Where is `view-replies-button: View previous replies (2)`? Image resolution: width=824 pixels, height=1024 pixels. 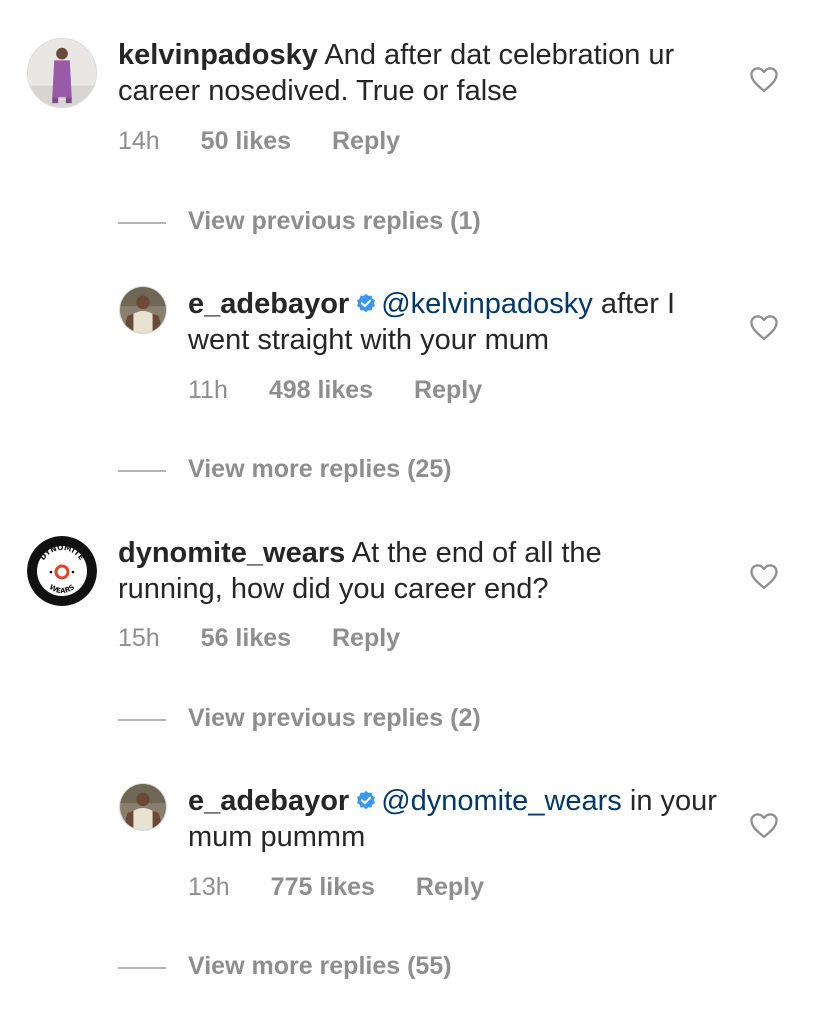
view-replies-button: View previous replies (2) is located at coordinates (334, 718).